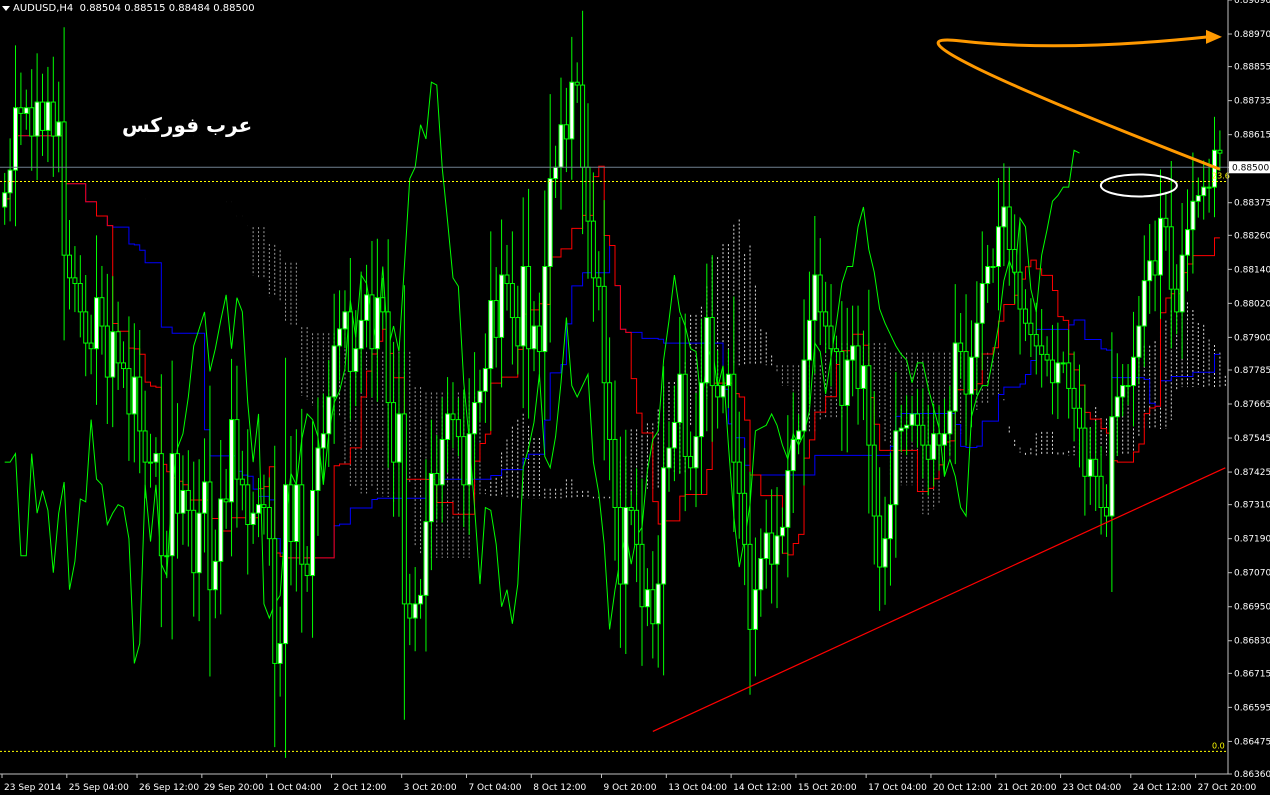 This screenshot has height=795, width=1270. What do you see at coordinates (1252, 742) in the screenshot?
I see `price-tick-label: 0.86475` at bounding box center [1252, 742].